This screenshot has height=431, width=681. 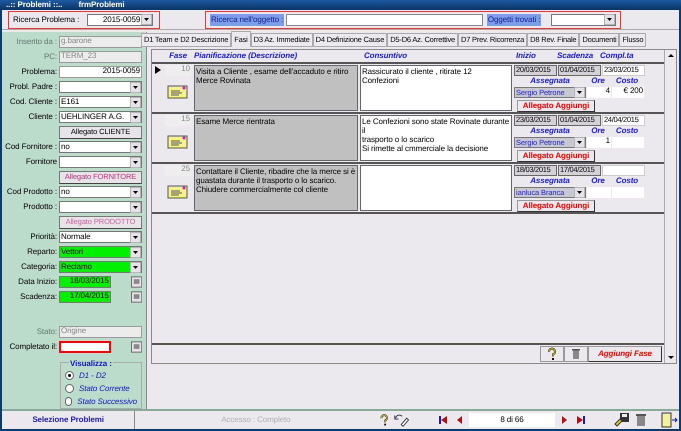 What do you see at coordinates (46, 332) in the screenshot?
I see `field-label: Stato:` at bounding box center [46, 332].